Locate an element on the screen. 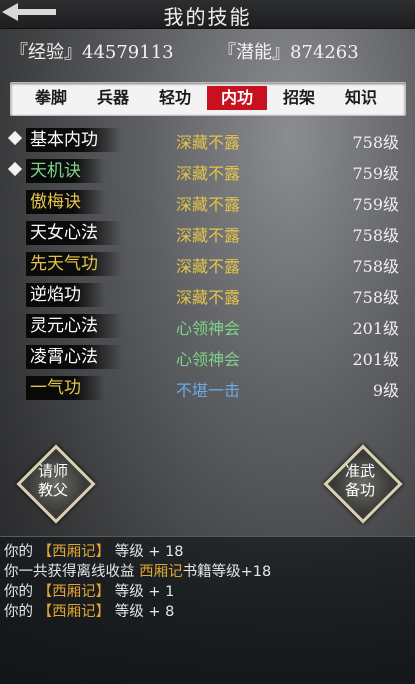  log-text: 等级 + 1 is located at coordinates (142, 592).